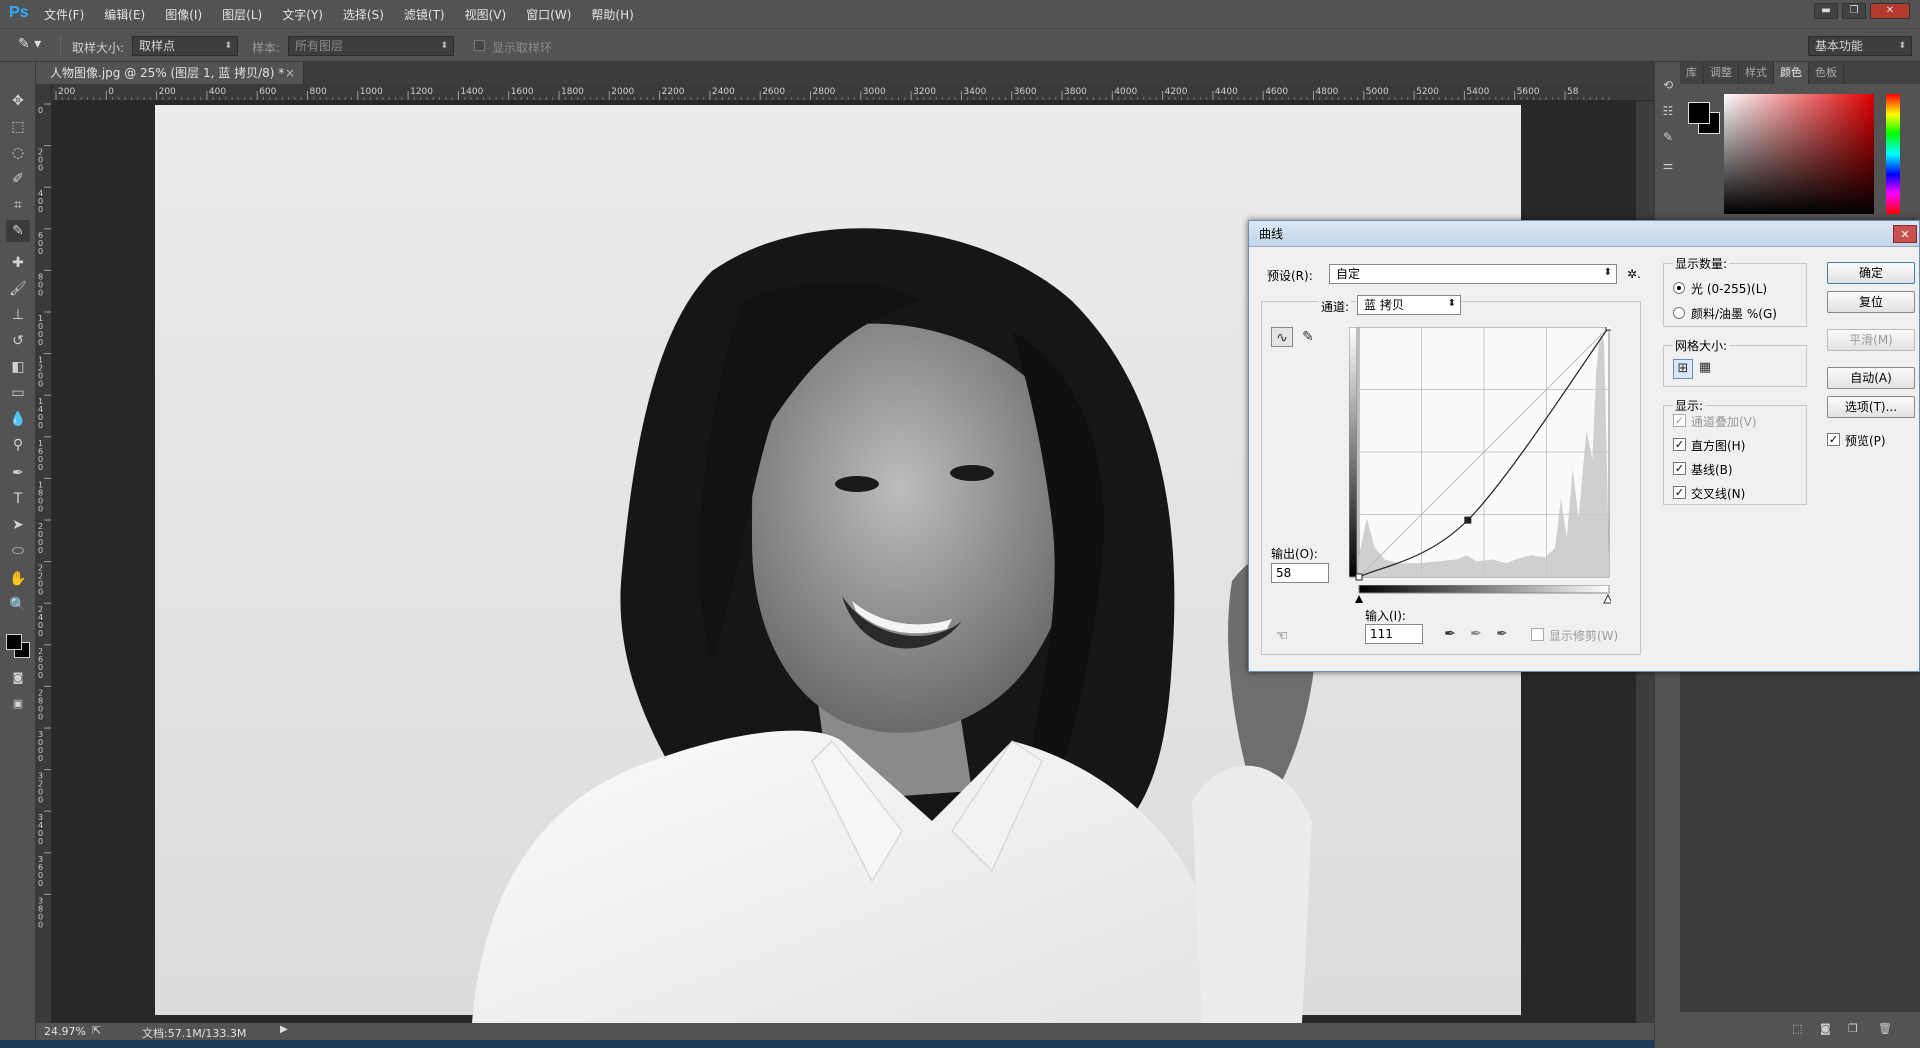 The height and width of the screenshot is (1048, 1920). Describe the element at coordinates (1679, 288) in the screenshot. I see `light-radio` at that location.